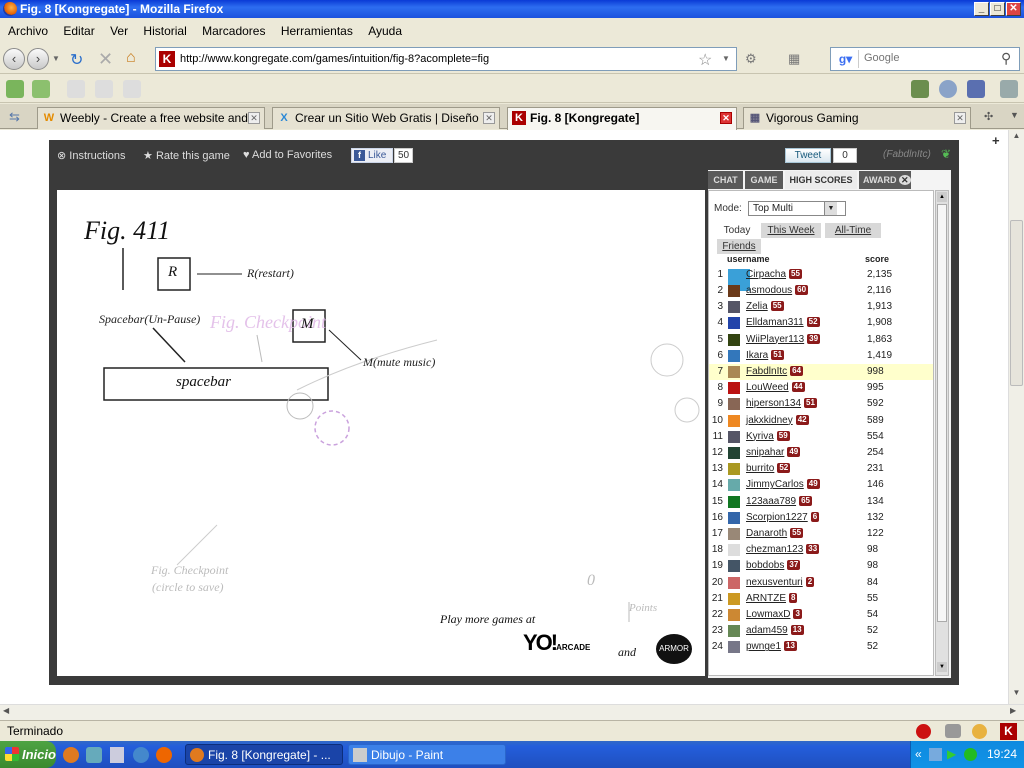  What do you see at coordinates (765, 356) in the screenshot?
I see `username-link: Ikara 51` at bounding box center [765, 356].